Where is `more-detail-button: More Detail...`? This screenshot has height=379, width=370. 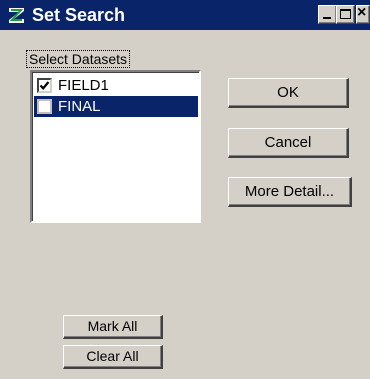
more-detail-button: More Detail... is located at coordinates (290, 192).